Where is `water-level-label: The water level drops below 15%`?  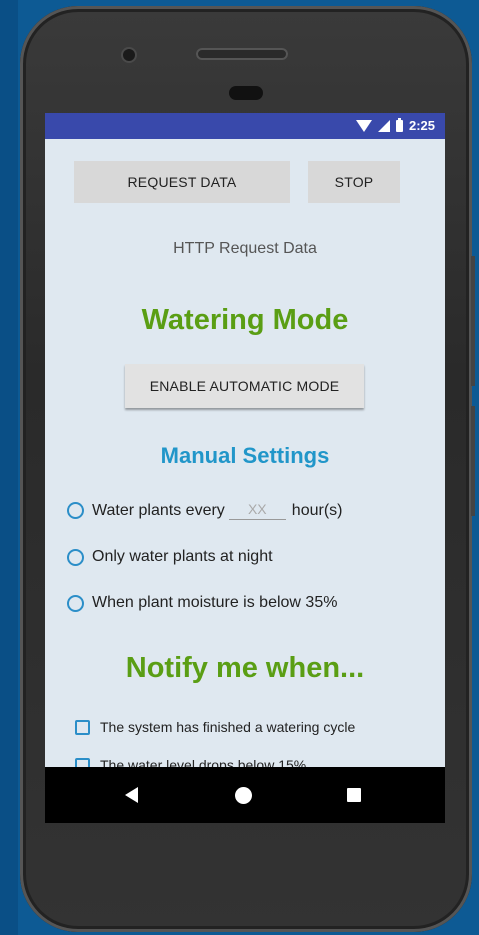 water-level-label: The water level drops below 15% is located at coordinates (203, 762).